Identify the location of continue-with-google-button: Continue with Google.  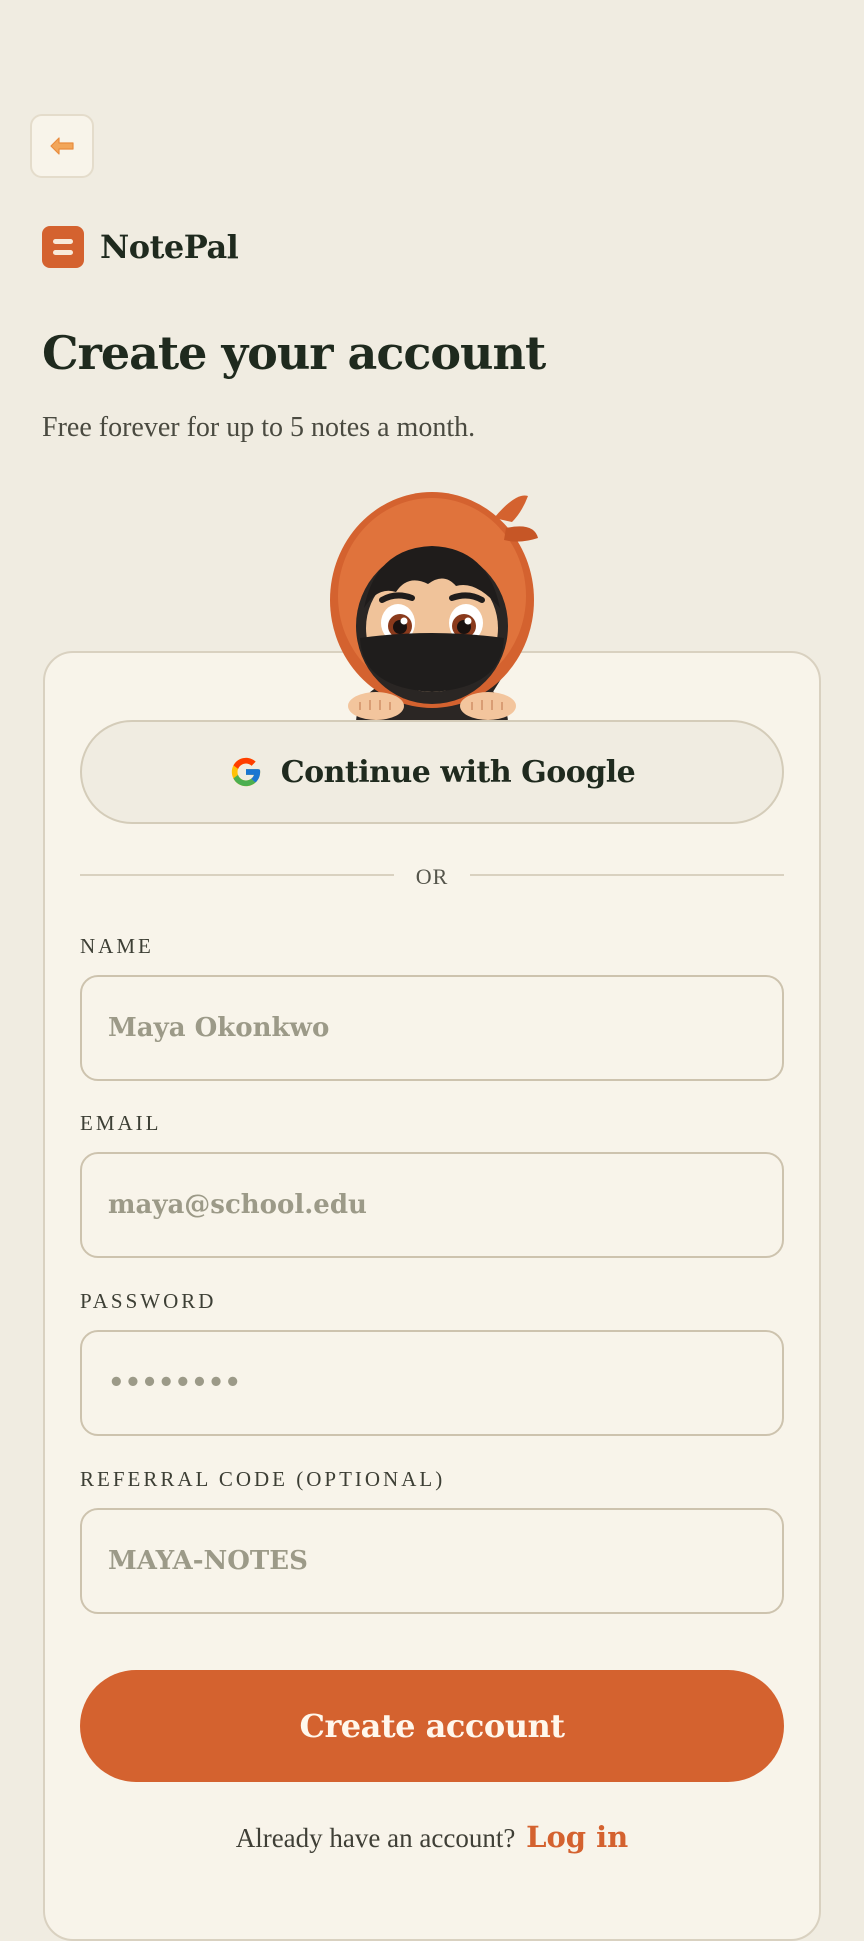
(432, 772).